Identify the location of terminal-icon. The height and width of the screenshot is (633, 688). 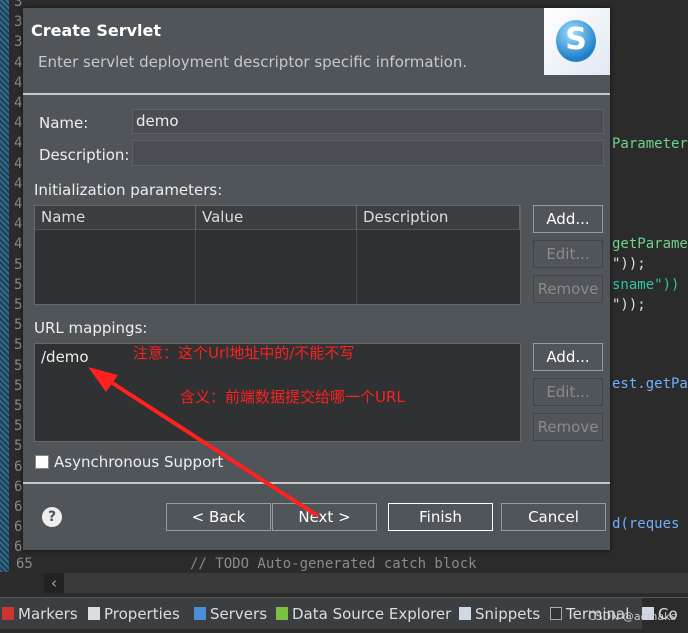
(556, 613).